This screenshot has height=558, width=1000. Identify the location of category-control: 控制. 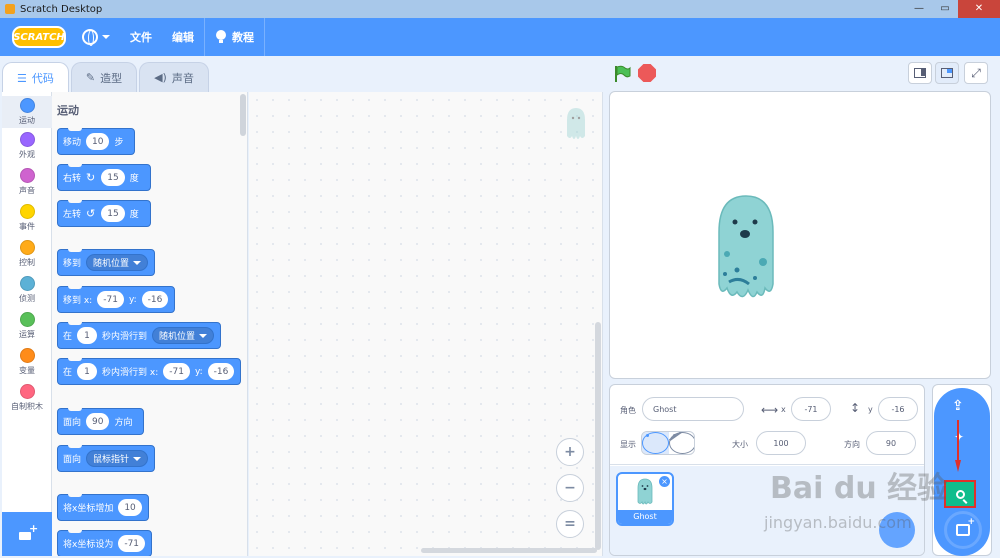
(27, 254).